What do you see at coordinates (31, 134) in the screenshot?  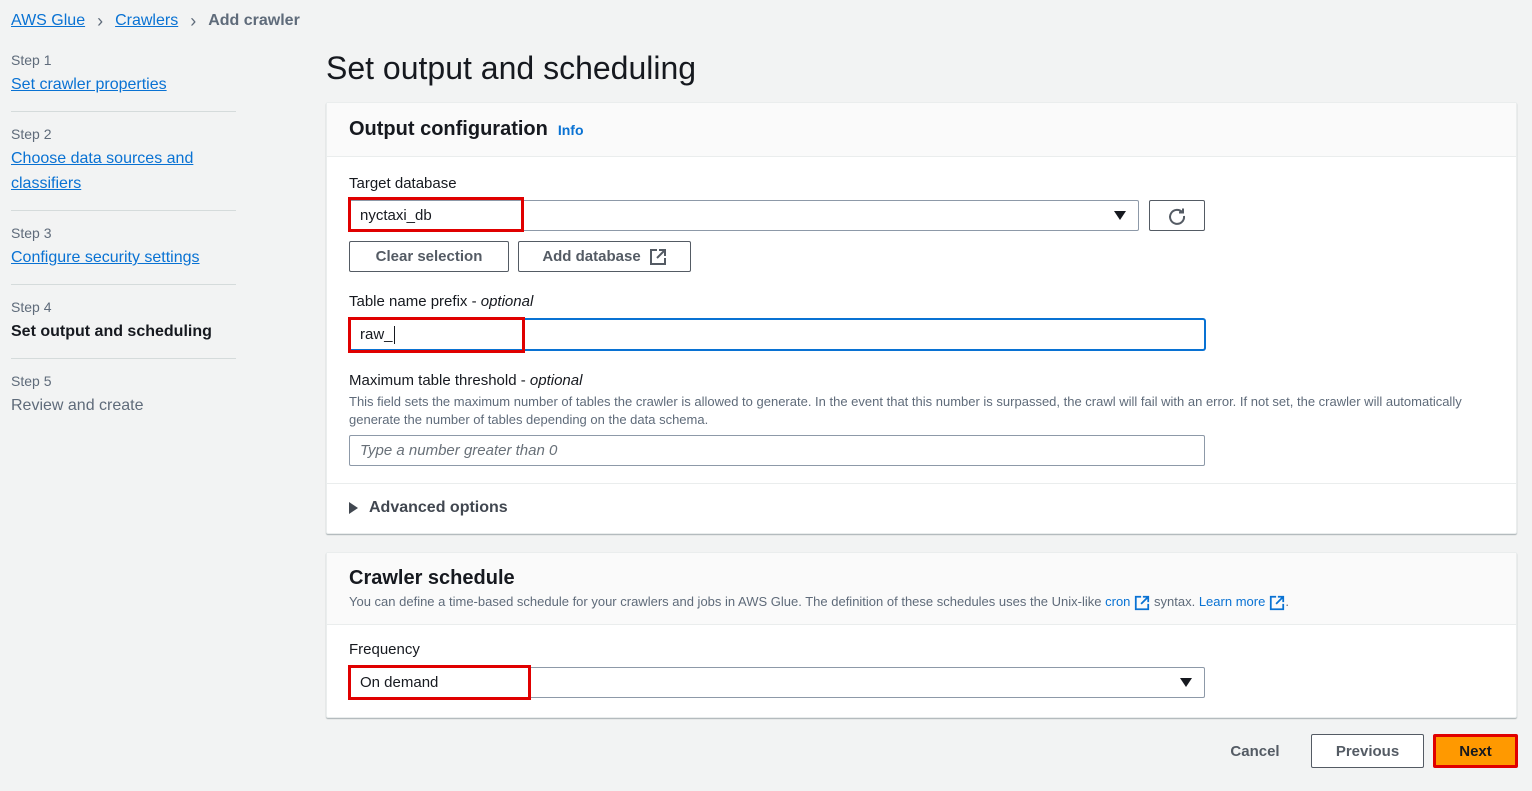 I see `step-number: Step 2` at bounding box center [31, 134].